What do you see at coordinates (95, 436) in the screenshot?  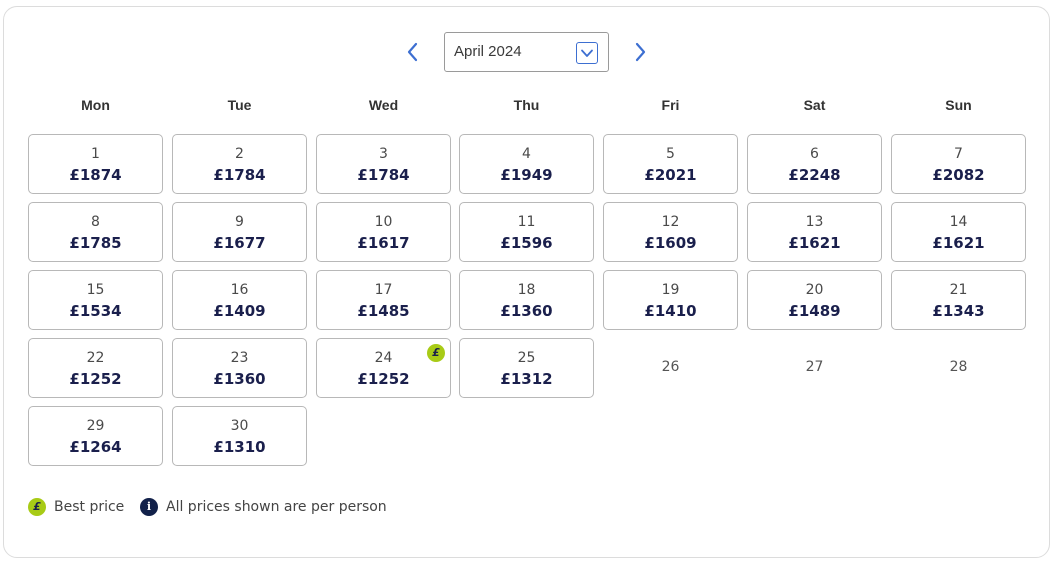 I see `day-cell-29: 29 £1264` at bounding box center [95, 436].